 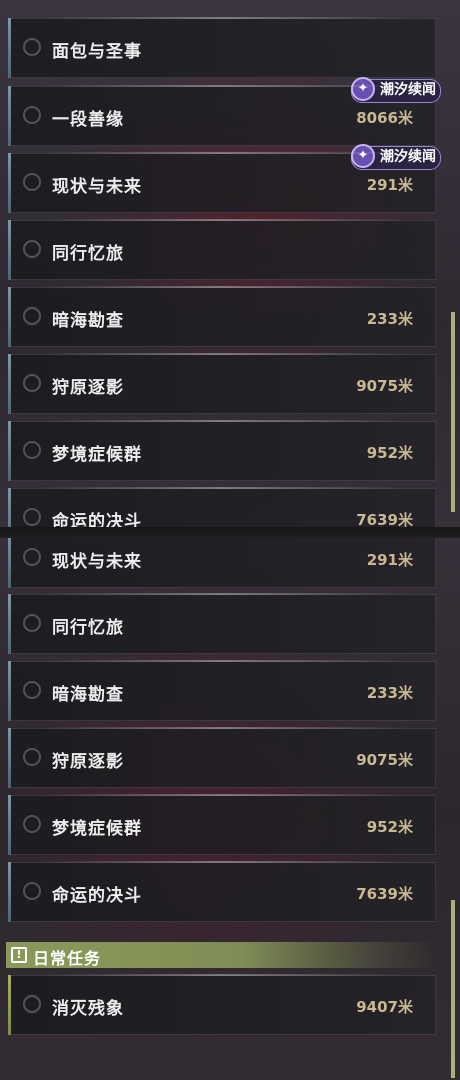 I want to click on screenshot-divider, so click(x=230, y=532).